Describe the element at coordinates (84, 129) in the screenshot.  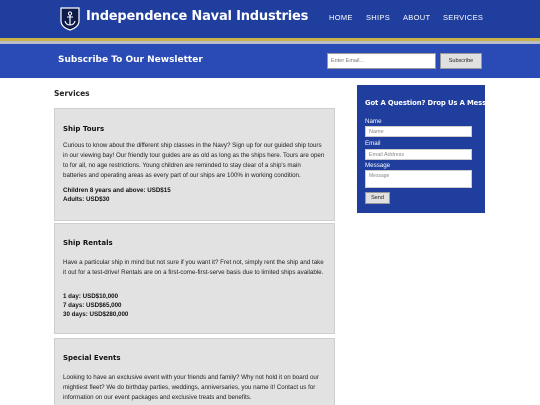
I see `card-title: Ship Tours` at that location.